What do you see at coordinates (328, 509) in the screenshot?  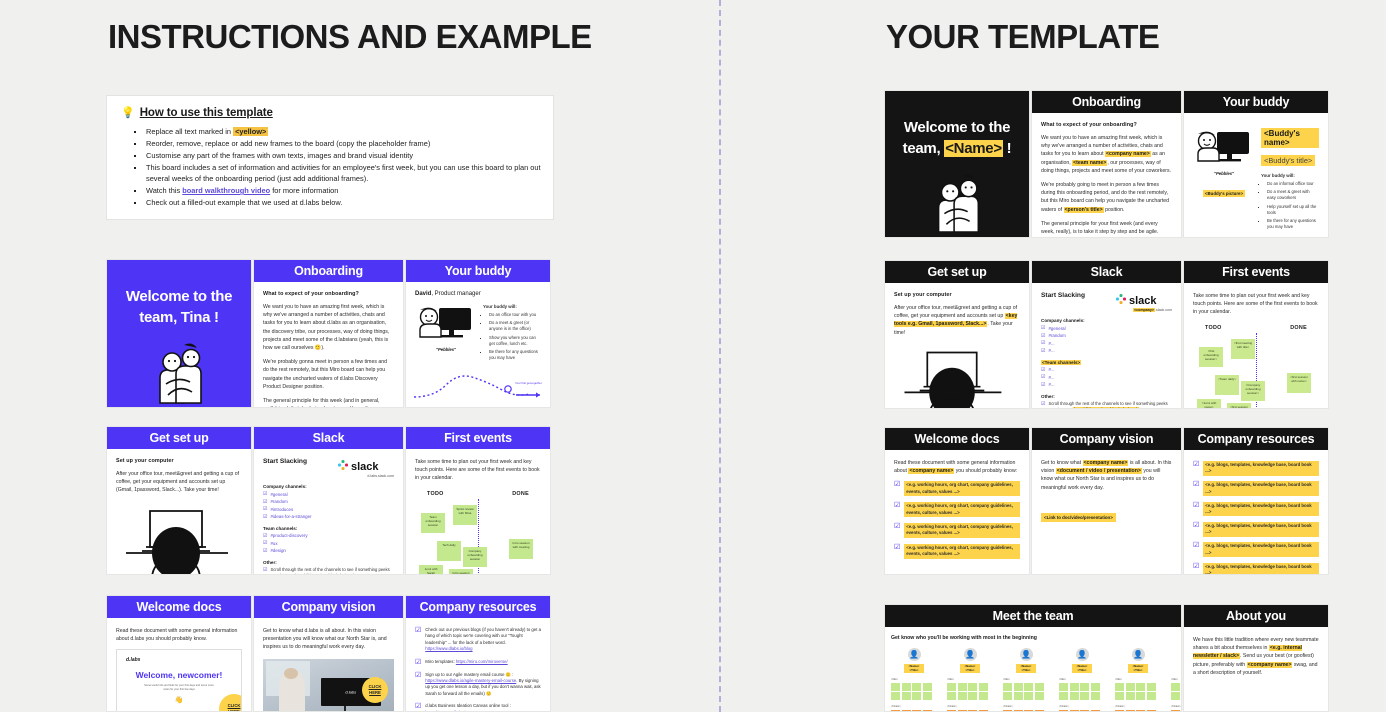 I see `channel-item: ☑ #introduces` at bounding box center [328, 509].